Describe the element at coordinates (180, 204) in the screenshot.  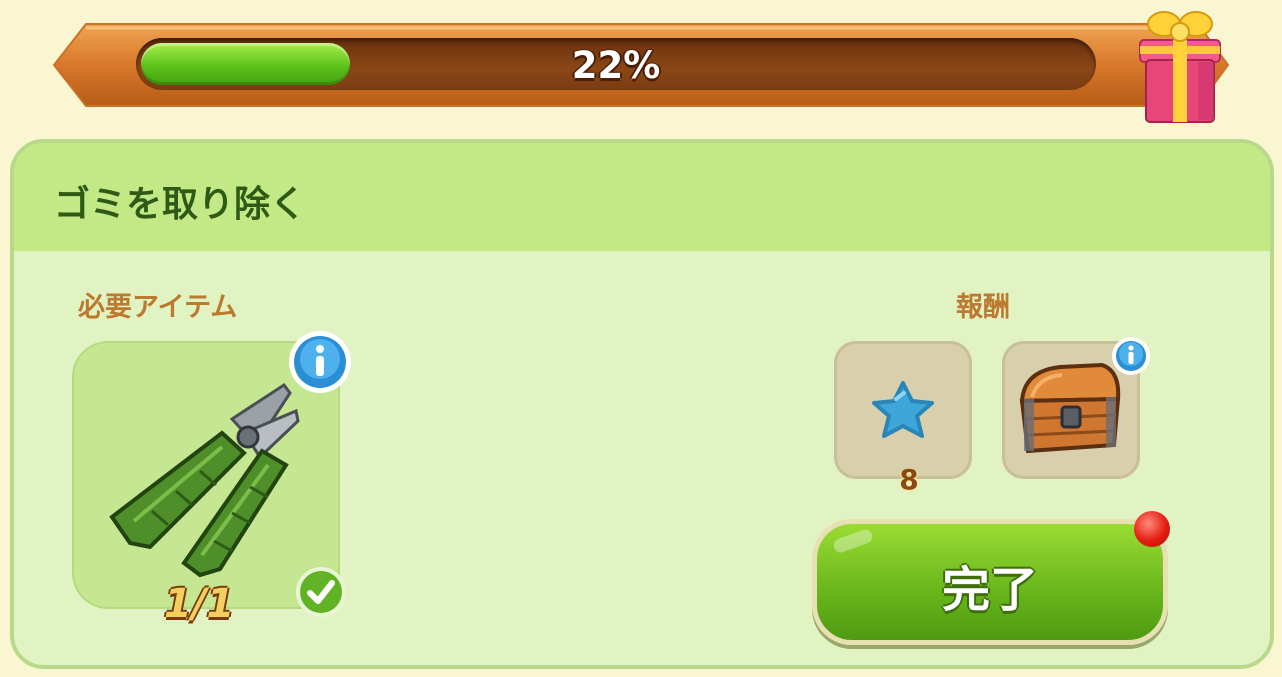
I see `task-title: ゴミを取り除く` at that location.